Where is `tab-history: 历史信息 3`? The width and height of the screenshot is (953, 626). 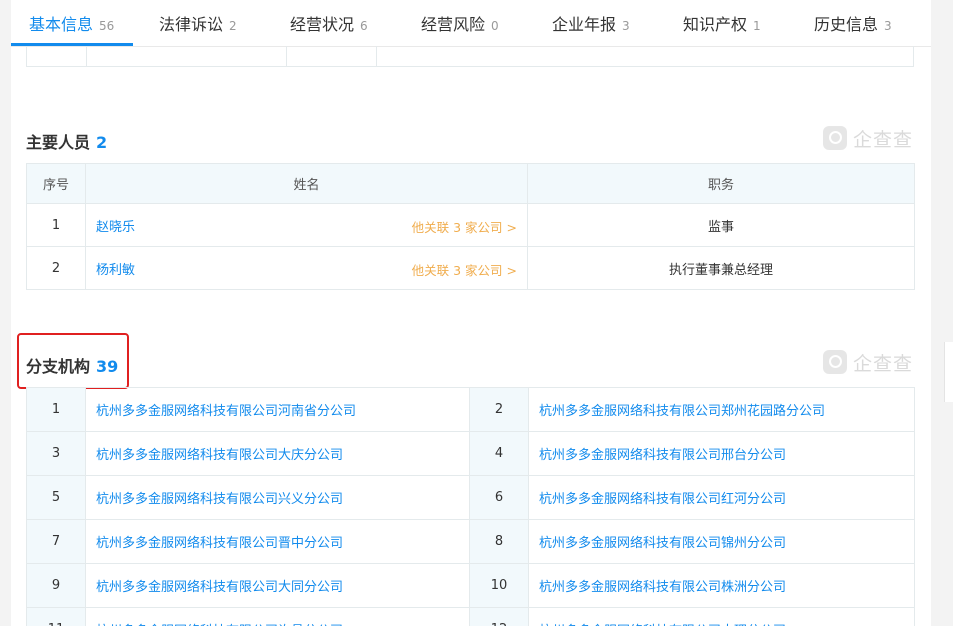
tab-history: 历史信息 3 is located at coordinates (853, 23).